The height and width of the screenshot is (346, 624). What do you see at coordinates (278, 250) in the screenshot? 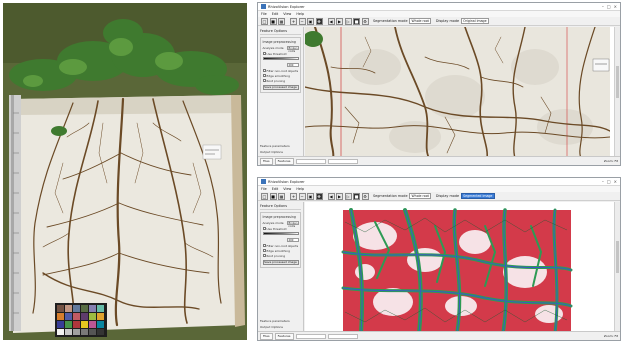
I see `checkbox-label: Edge smoothing` at bounding box center [278, 250].